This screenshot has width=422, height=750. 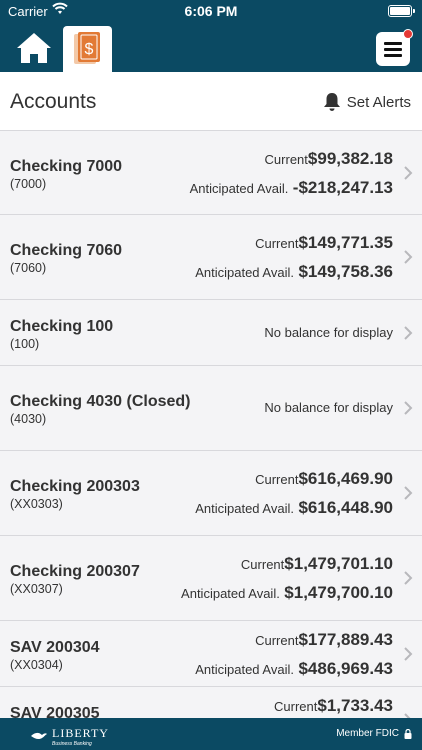 I want to click on account-number: (100), so click(x=25, y=344).